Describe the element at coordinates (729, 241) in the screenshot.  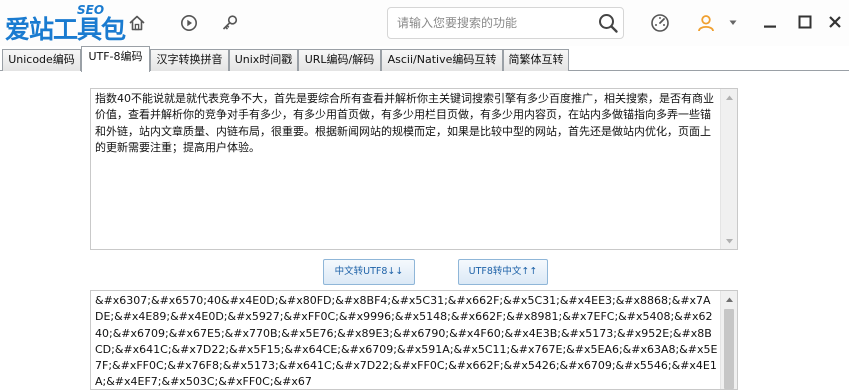
I see `scroll-down-icon` at that location.